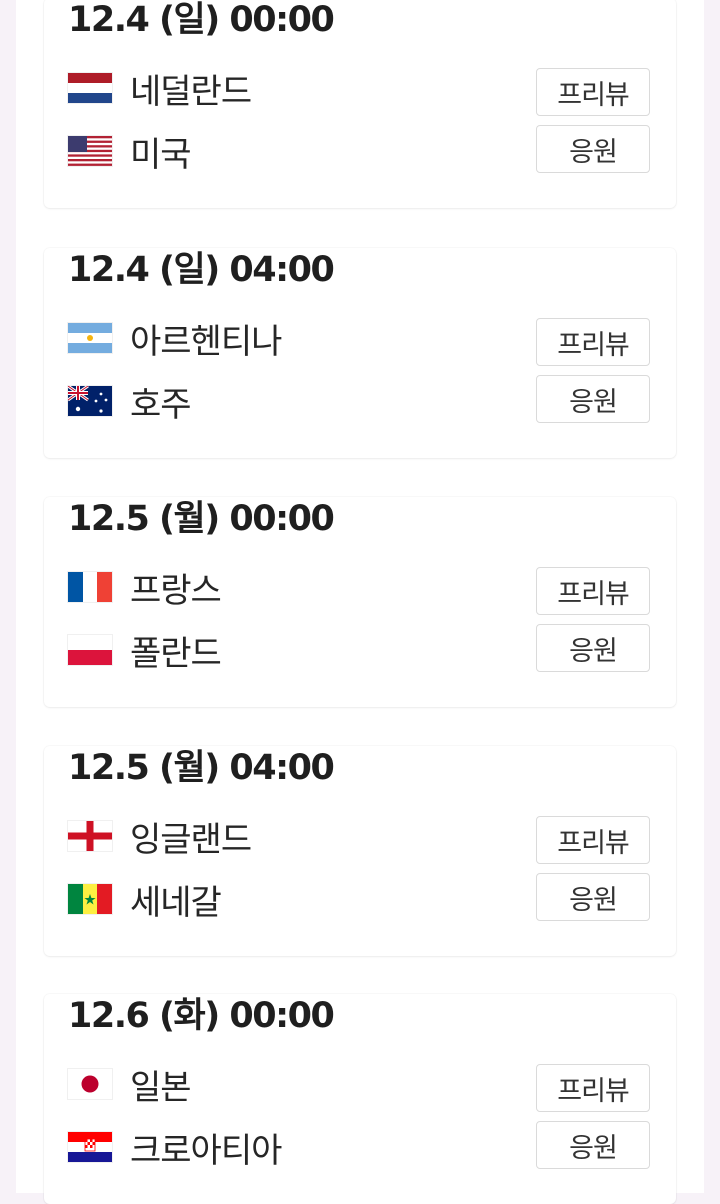 The height and width of the screenshot is (1204, 720). Describe the element at coordinates (201, 270) in the screenshot. I see `match-datetime: 12.4 (일) 04:00` at that location.